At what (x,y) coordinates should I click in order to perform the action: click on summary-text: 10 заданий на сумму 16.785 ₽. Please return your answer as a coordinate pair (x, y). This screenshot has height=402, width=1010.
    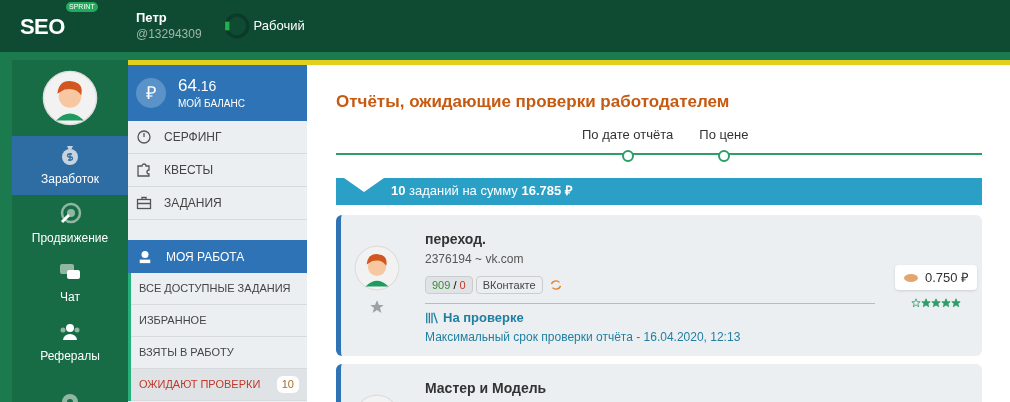
    Looking at the image, I should click on (482, 191).